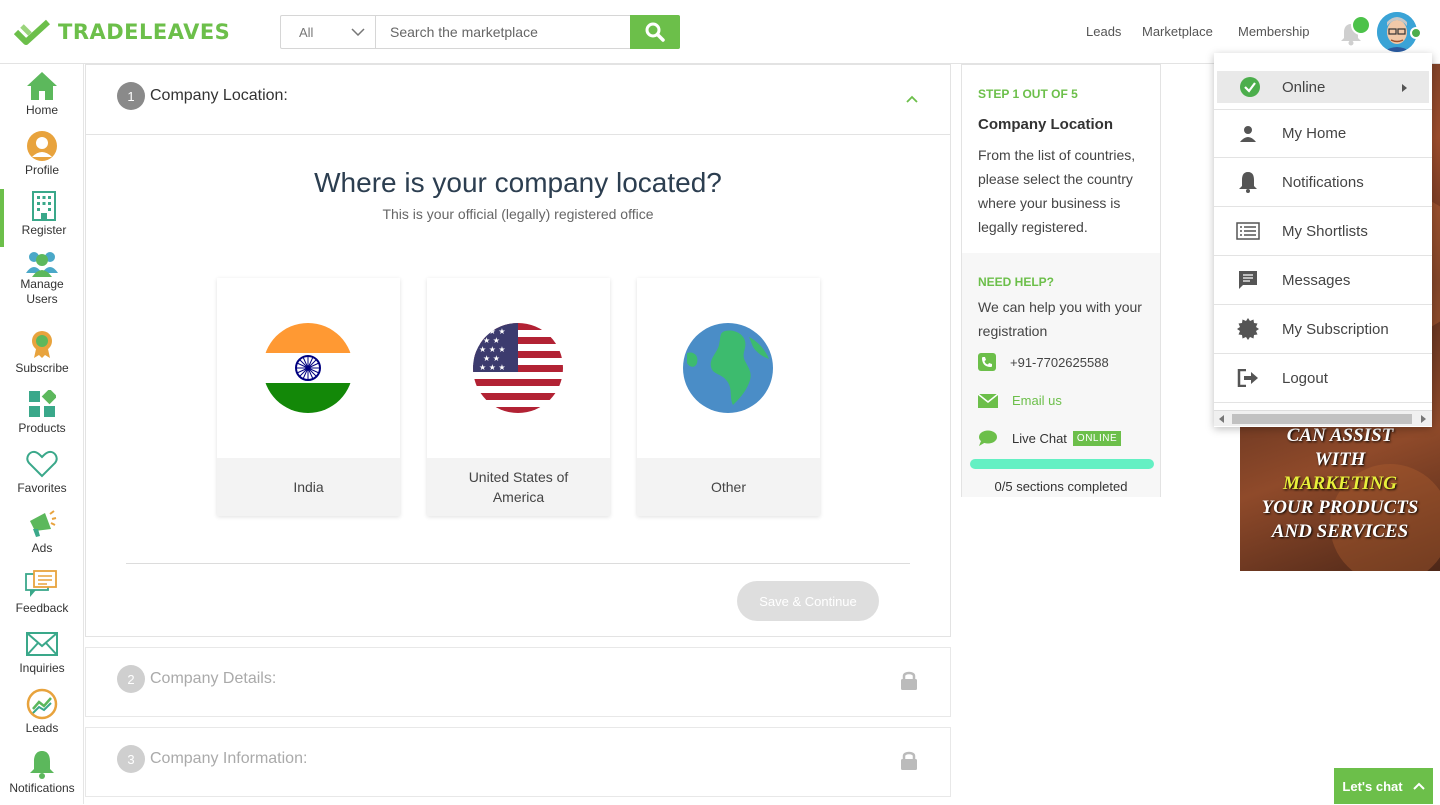 Image resolution: width=1440 pixels, height=805 pixels. I want to click on menu-item-label: Notifications, so click(1323, 182).